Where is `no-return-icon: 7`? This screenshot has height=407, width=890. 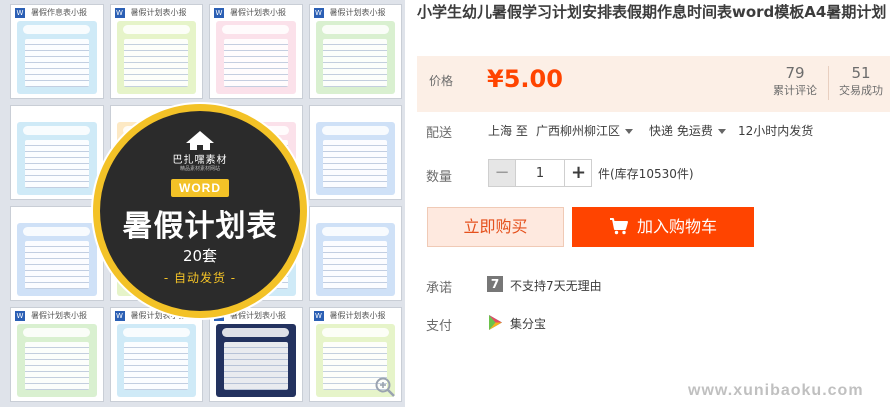
no-return-icon: 7 is located at coordinates (495, 284).